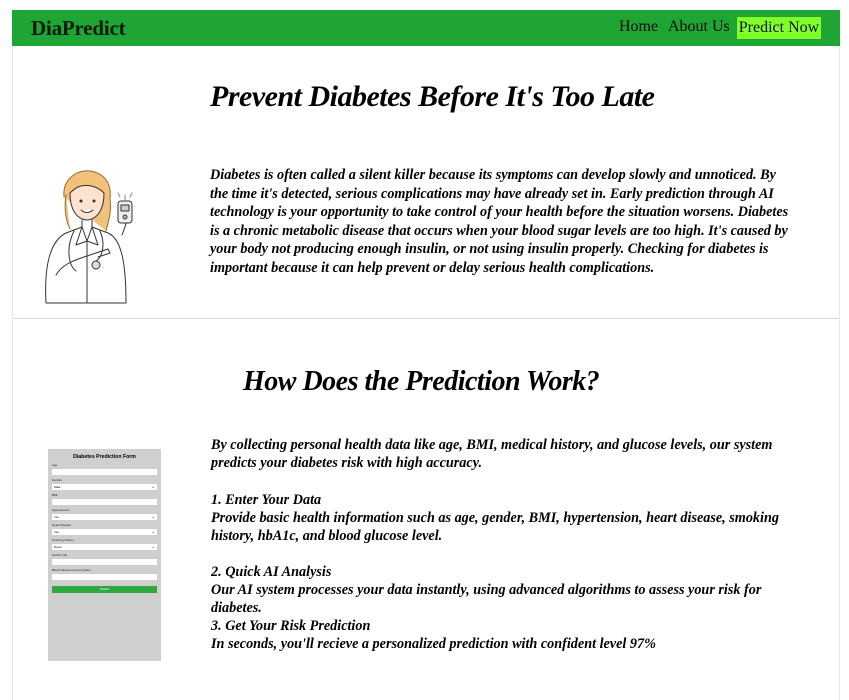  What do you see at coordinates (89, 237) in the screenshot?
I see `doctor-illustration` at bounding box center [89, 237].